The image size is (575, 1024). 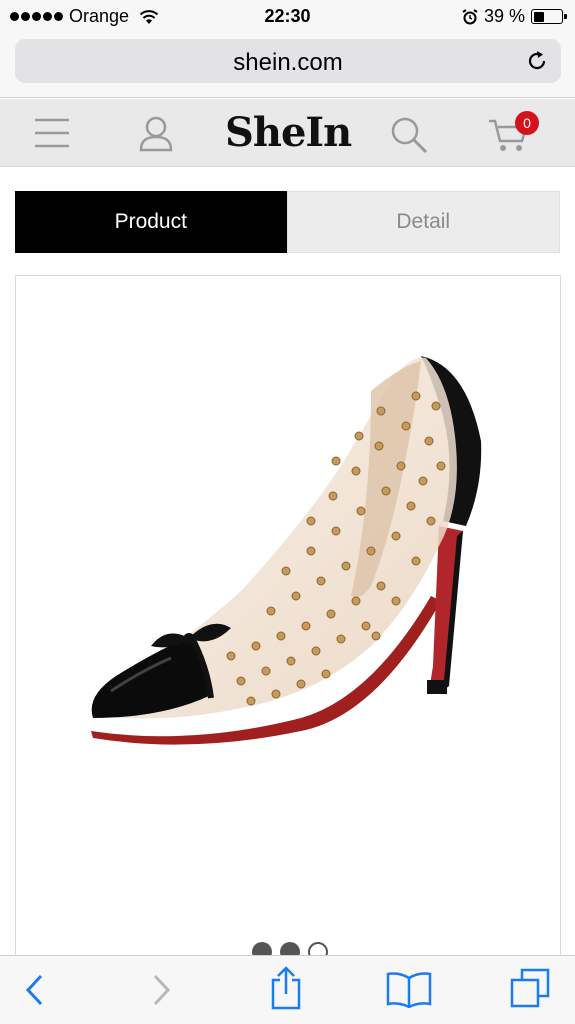 What do you see at coordinates (409, 989) in the screenshot?
I see `bookmarks-icon` at bounding box center [409, 989].